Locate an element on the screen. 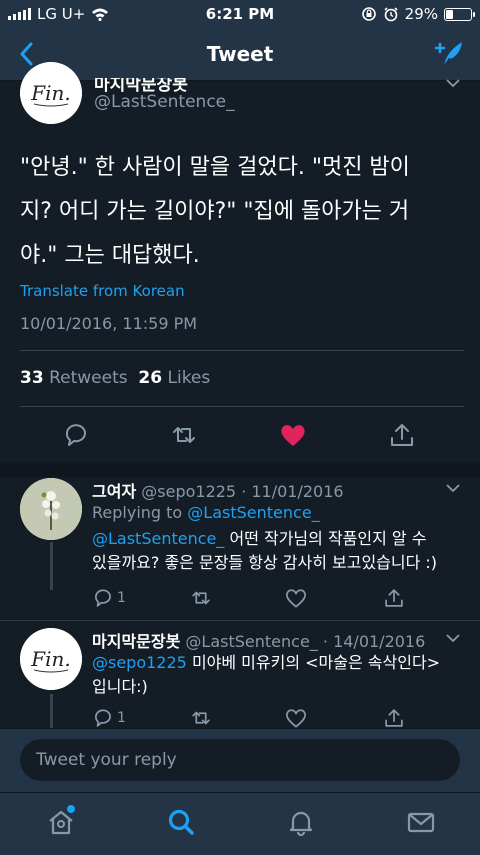 The image size is (480, 855). reply-date: 14/01/2016 is located at coordinates (379, 641).